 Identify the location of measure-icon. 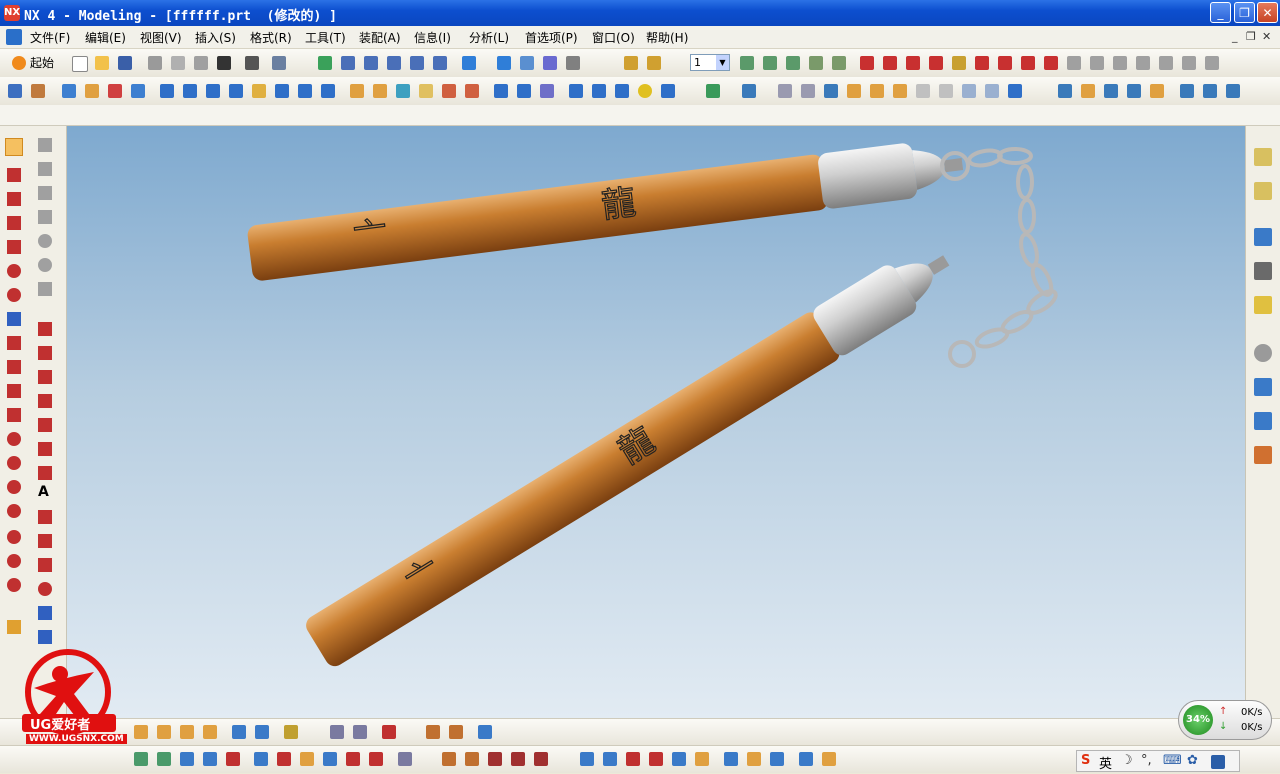
(631, 63).